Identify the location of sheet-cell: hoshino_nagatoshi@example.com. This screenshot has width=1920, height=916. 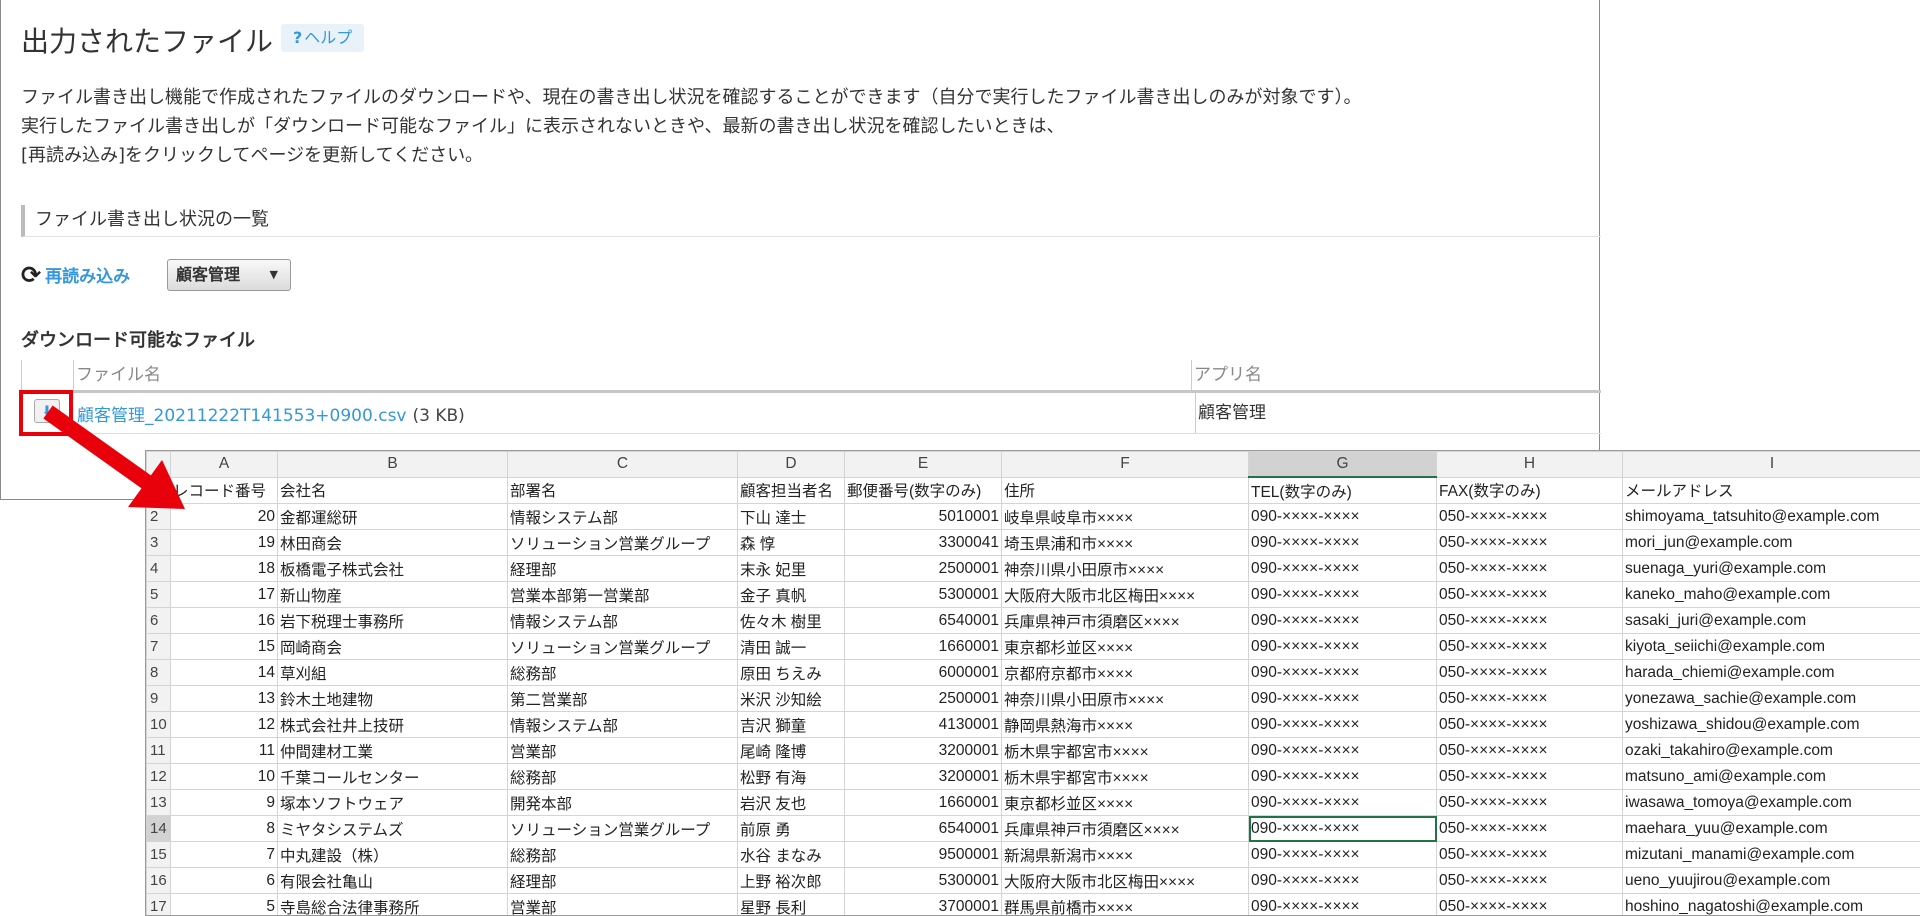
(1771, 905).